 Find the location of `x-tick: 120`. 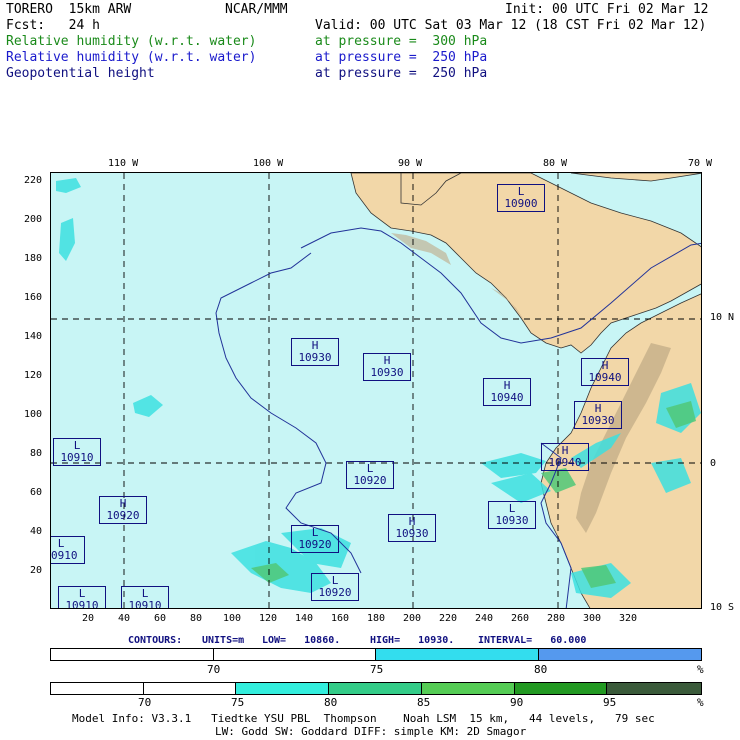

x-tick: 120 is located at coordinates (268, 618).